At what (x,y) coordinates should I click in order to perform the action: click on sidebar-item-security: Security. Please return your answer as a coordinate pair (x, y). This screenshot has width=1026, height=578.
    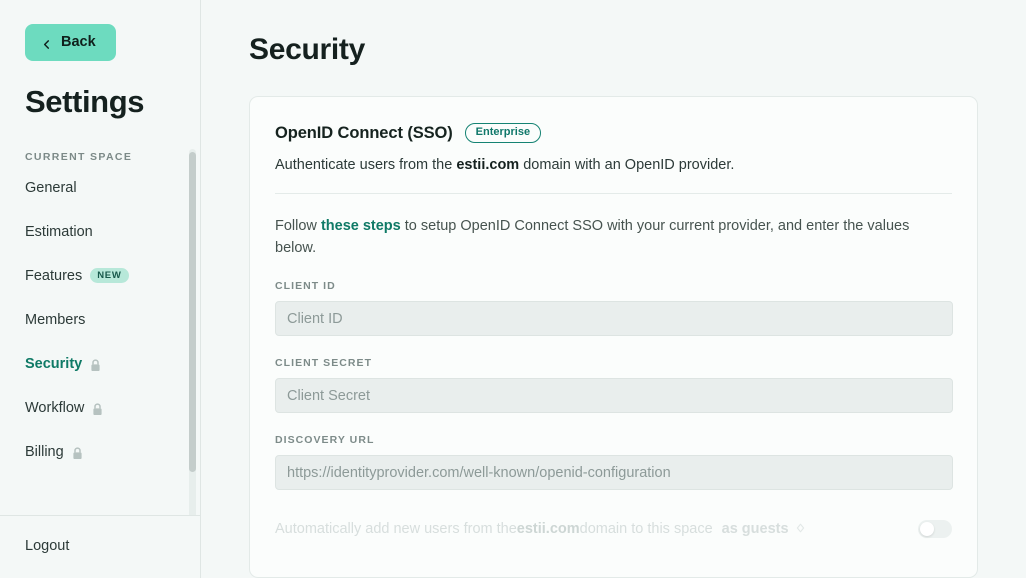
    Looking at the image, I should click on (112, 364).